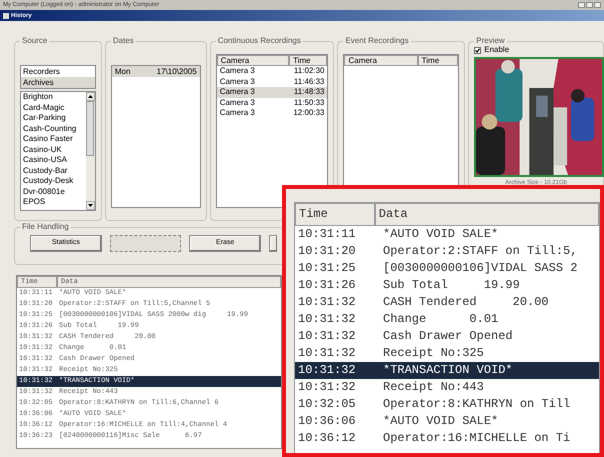 This screenshot has height=457, width=604. Describe the element at coordinates (176, 71) in the screenshot. I see `date-text: 17\10\2005` at that location.